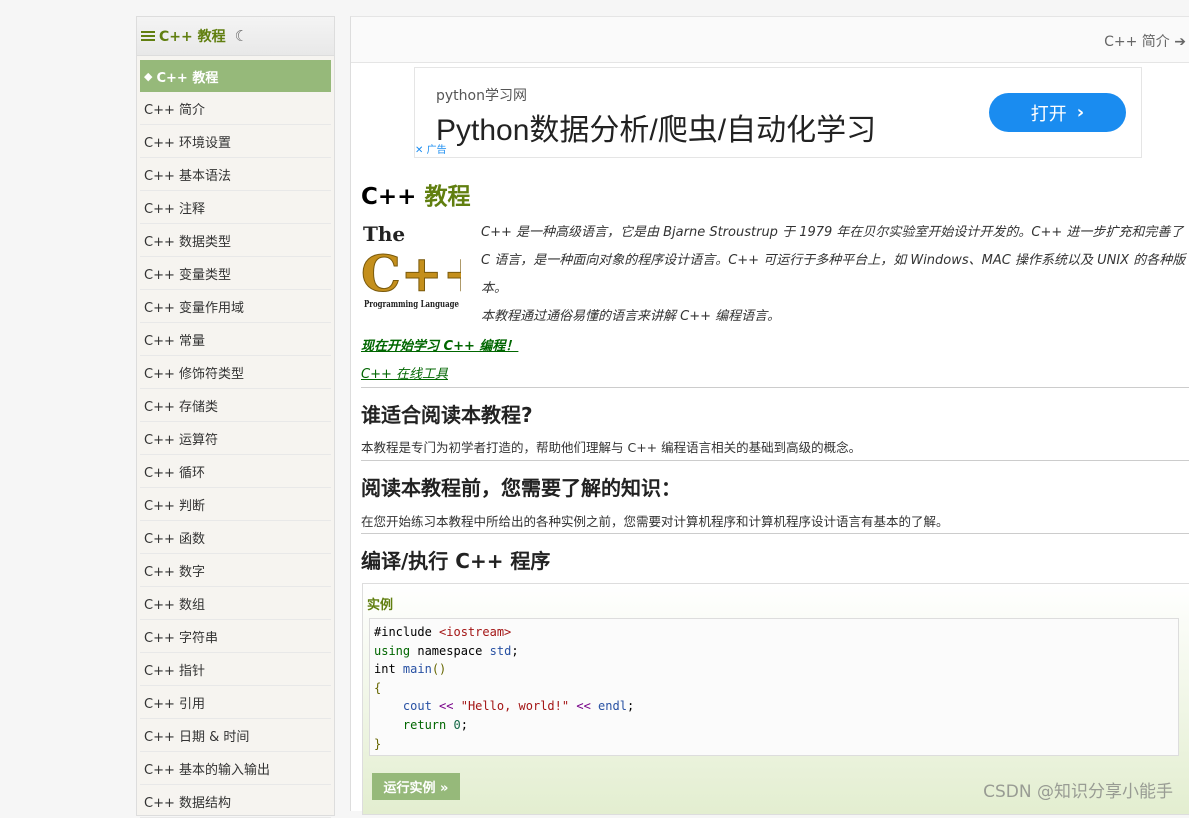 This screenshot has width=1189, height=818. I want to click on ad-open-button: 打开 ›, so click(1057, 112).